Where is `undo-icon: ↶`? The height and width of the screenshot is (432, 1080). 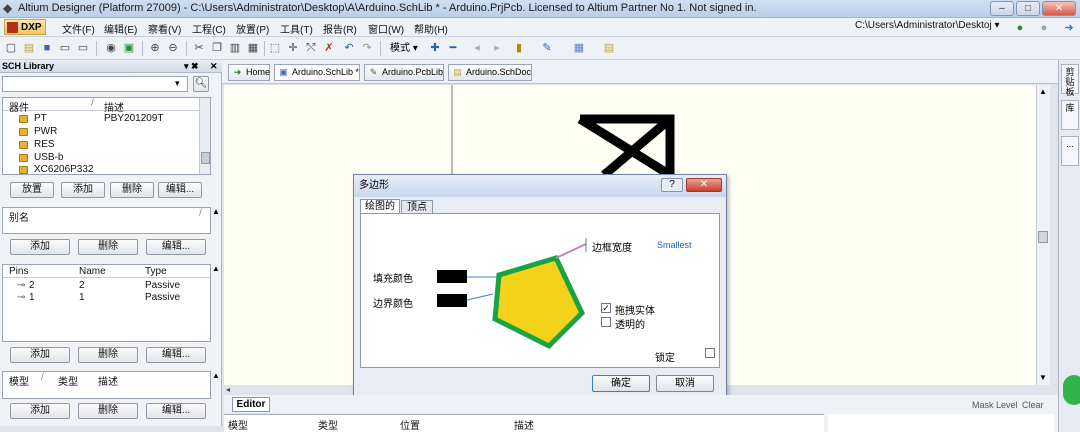
undo-icon: ↶ is located at coordinates (349, 48).